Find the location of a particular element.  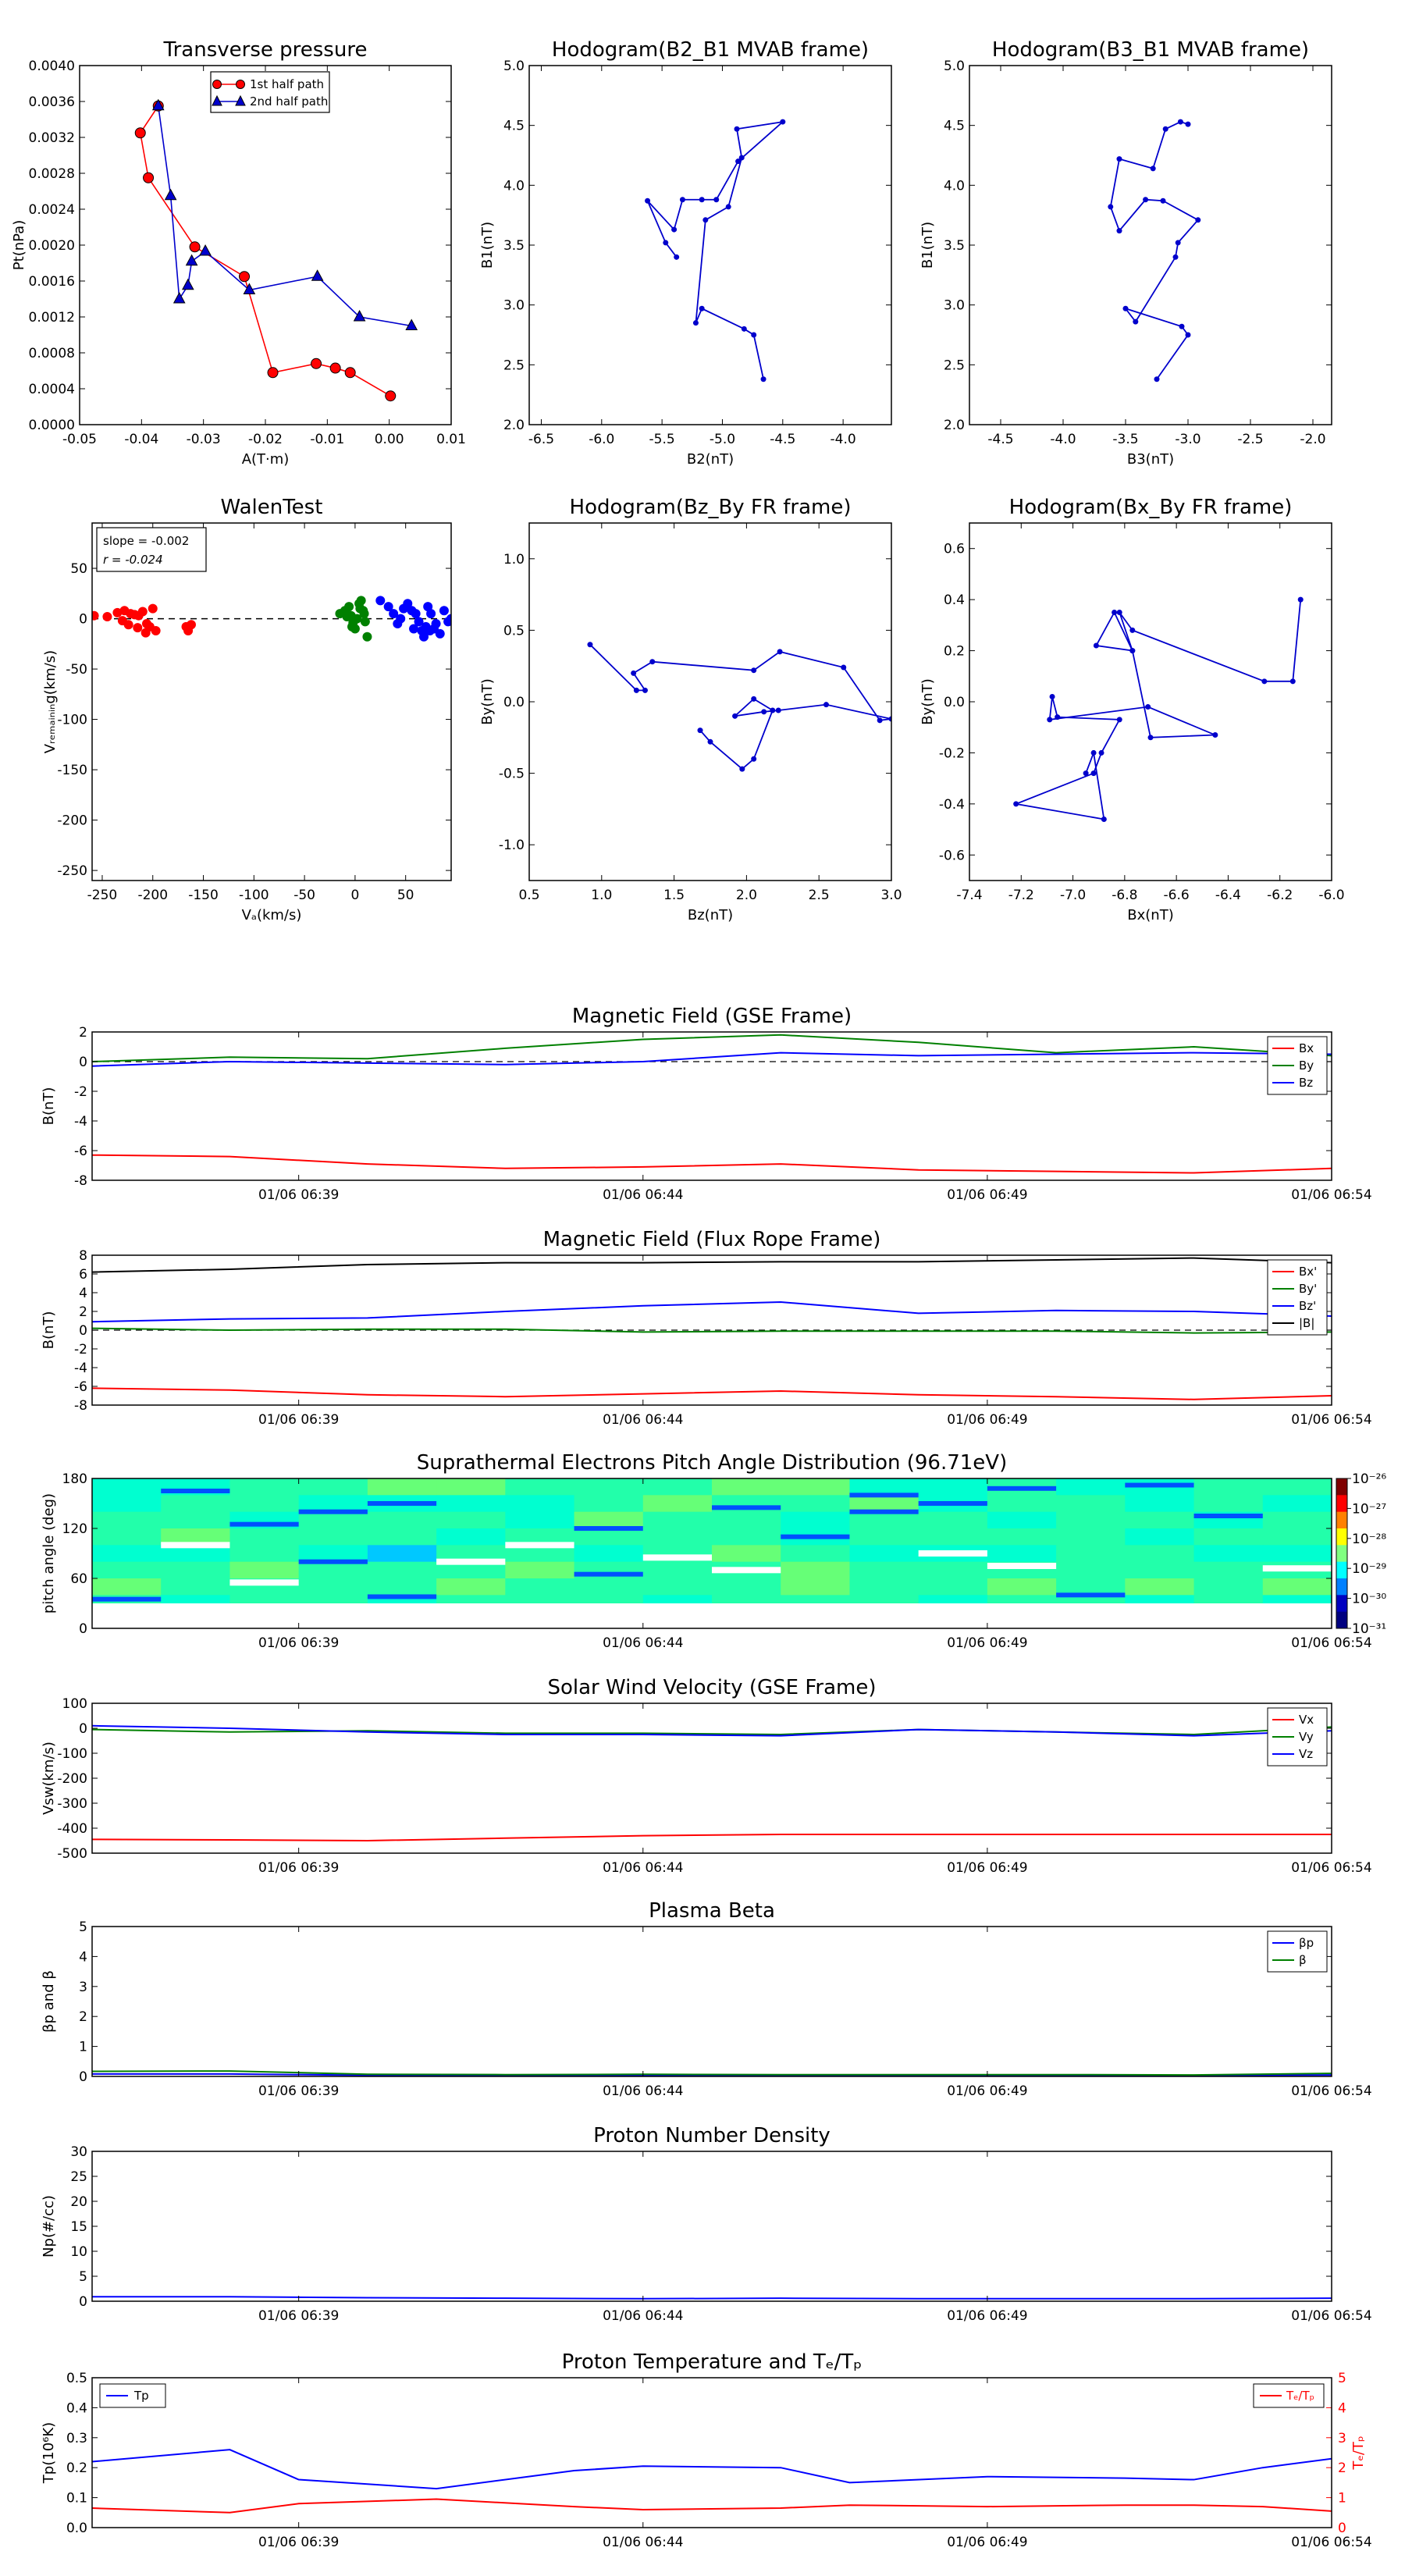

x-axis-label: B2(nT) is located at coordinates (711, 459).